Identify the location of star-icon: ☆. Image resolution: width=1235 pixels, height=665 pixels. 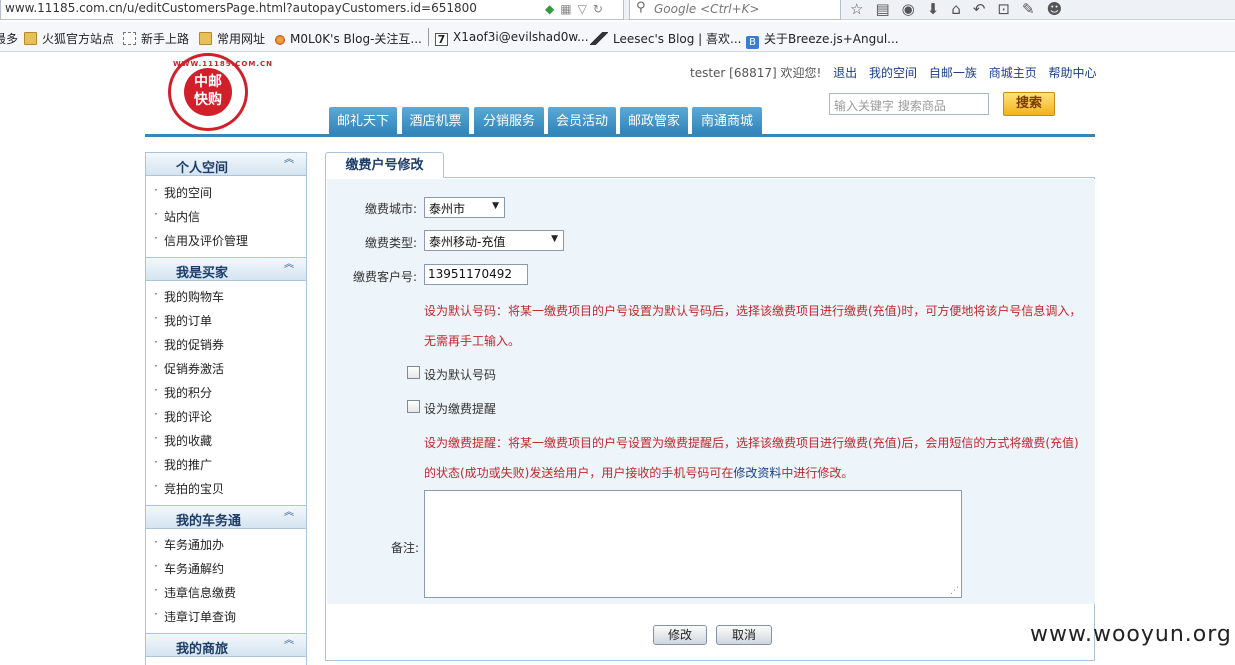
(862, 9).